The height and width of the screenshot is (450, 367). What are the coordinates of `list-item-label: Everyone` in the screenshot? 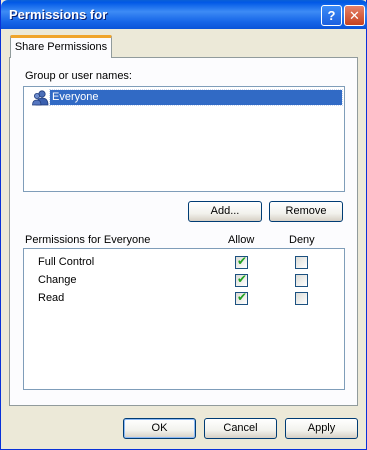 It's located at (196, 97).